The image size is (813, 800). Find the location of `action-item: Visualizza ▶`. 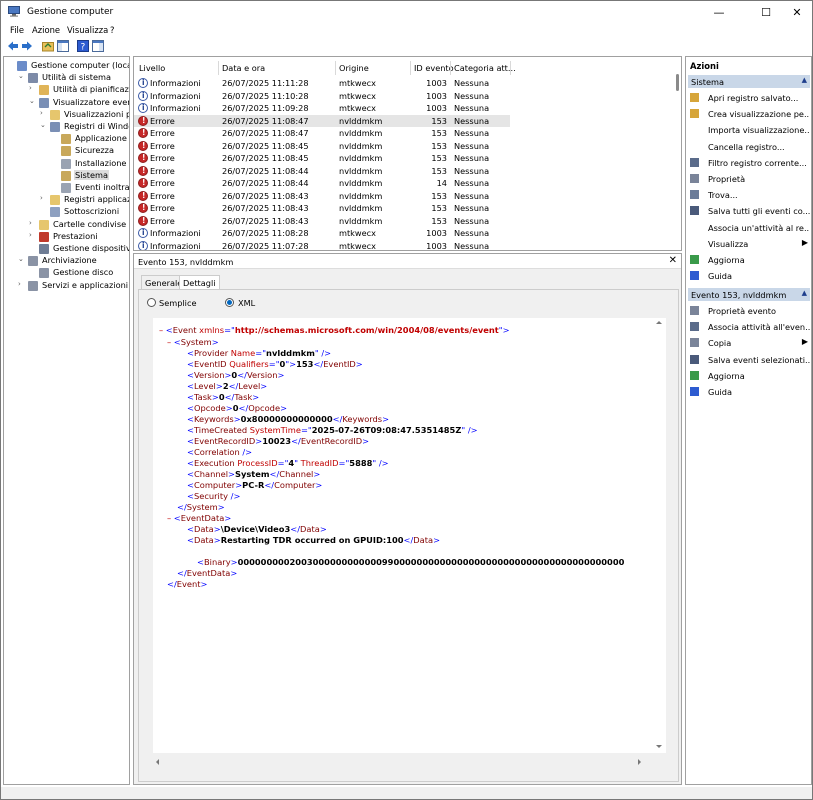

action-item: Visualizza ▶ is located at coordinates (750, 244).